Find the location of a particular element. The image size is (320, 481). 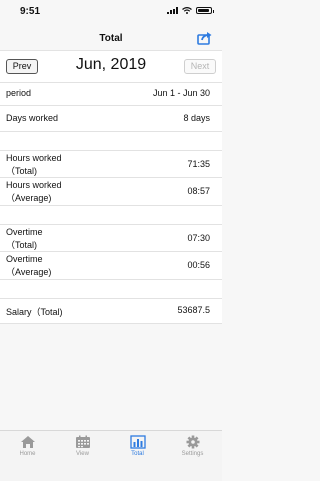

tab-settings: Settings is located at coordinates (192, 450).